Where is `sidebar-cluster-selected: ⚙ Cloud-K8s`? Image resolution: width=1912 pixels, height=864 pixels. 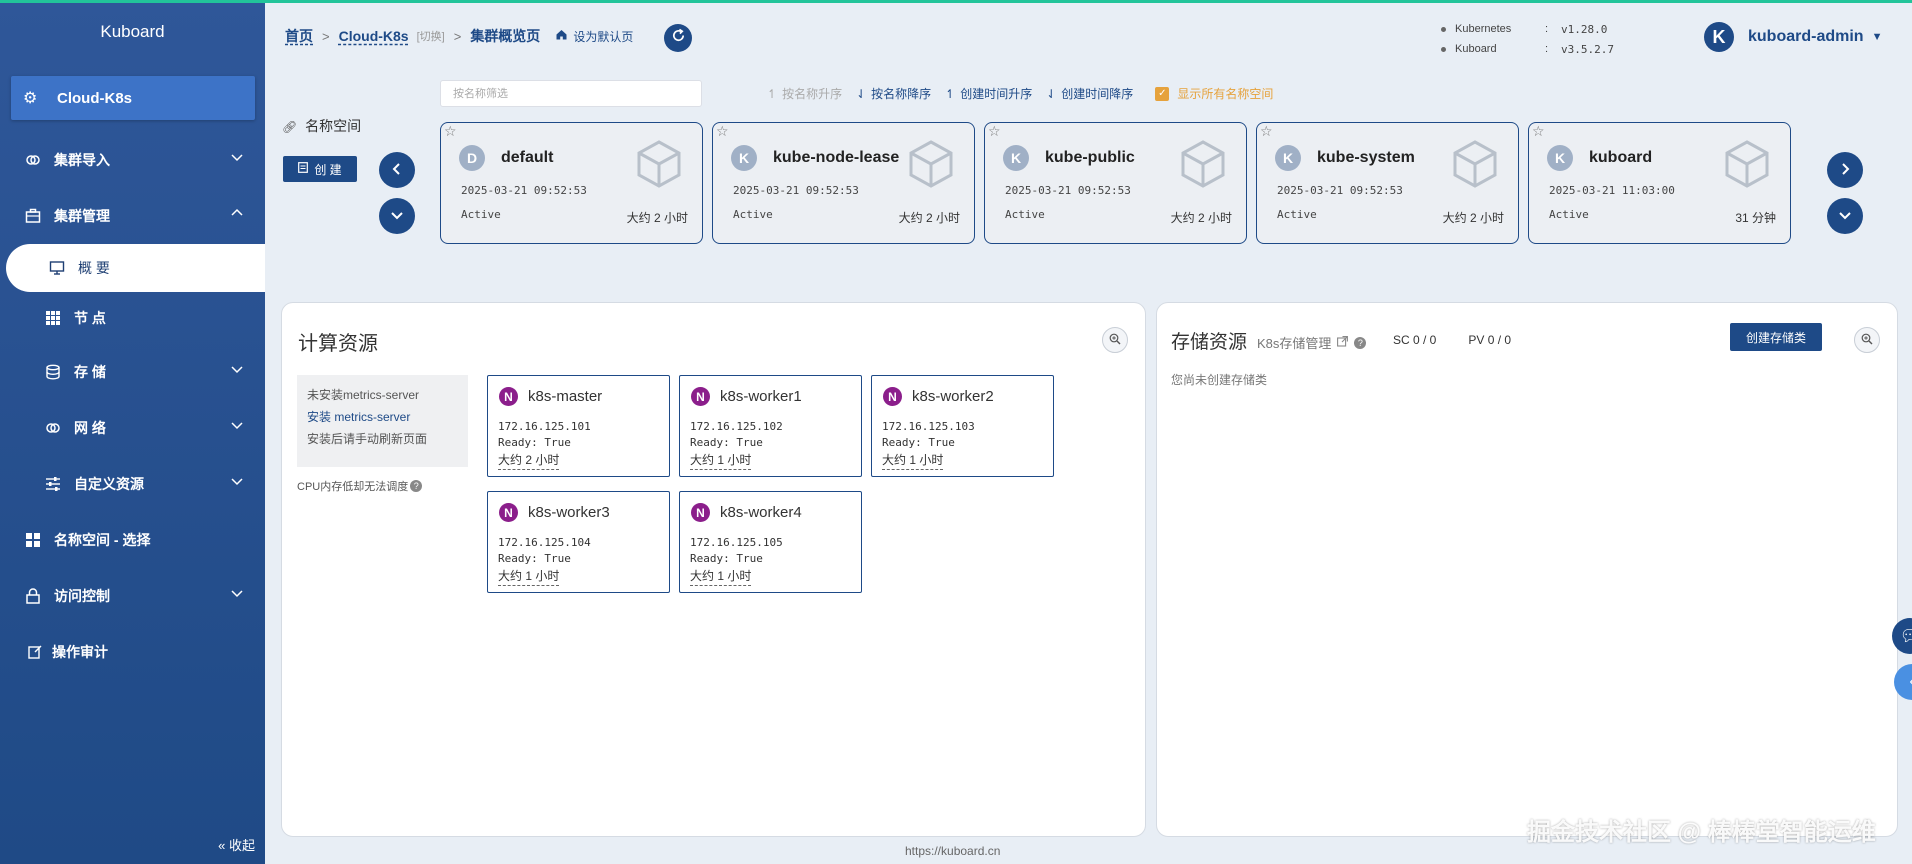 sidebar-cluster-selected: ⚙ Cloud-K8s is located at coordinates (133, 98).